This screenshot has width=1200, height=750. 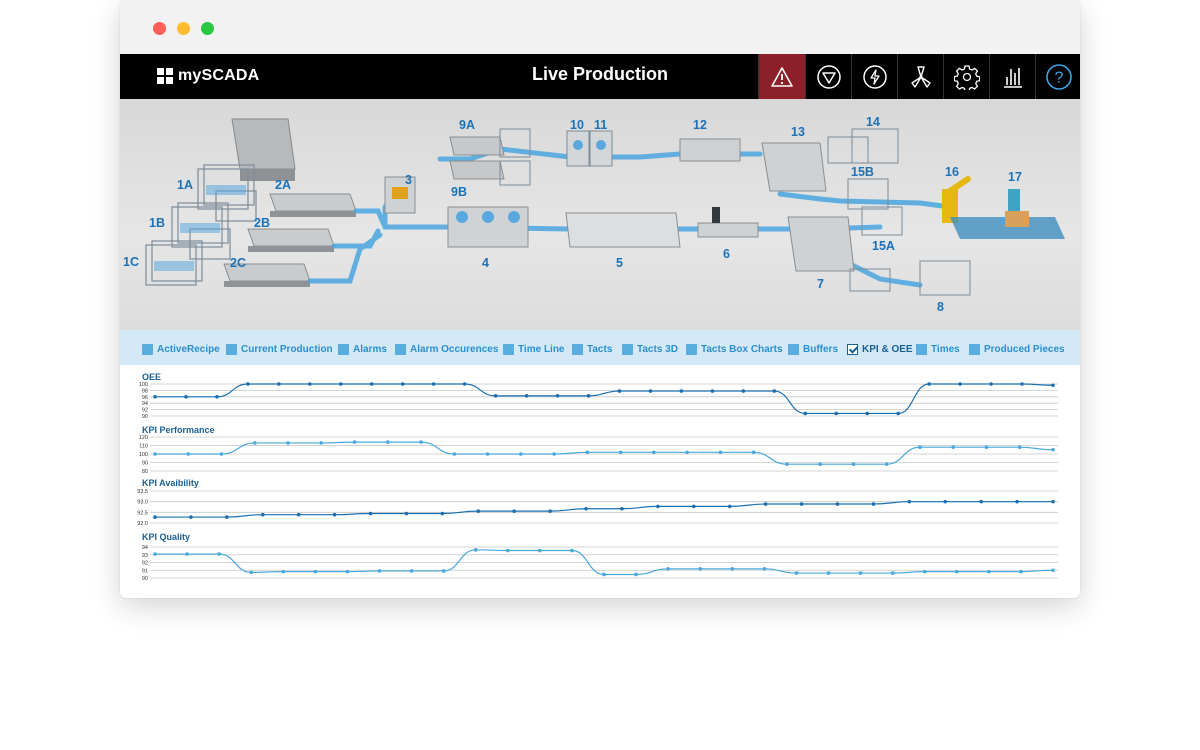 What do you see at coordinates (467, 125) in the screenshot?
I see `station-label: 9A` at bounding box center [467, 125].